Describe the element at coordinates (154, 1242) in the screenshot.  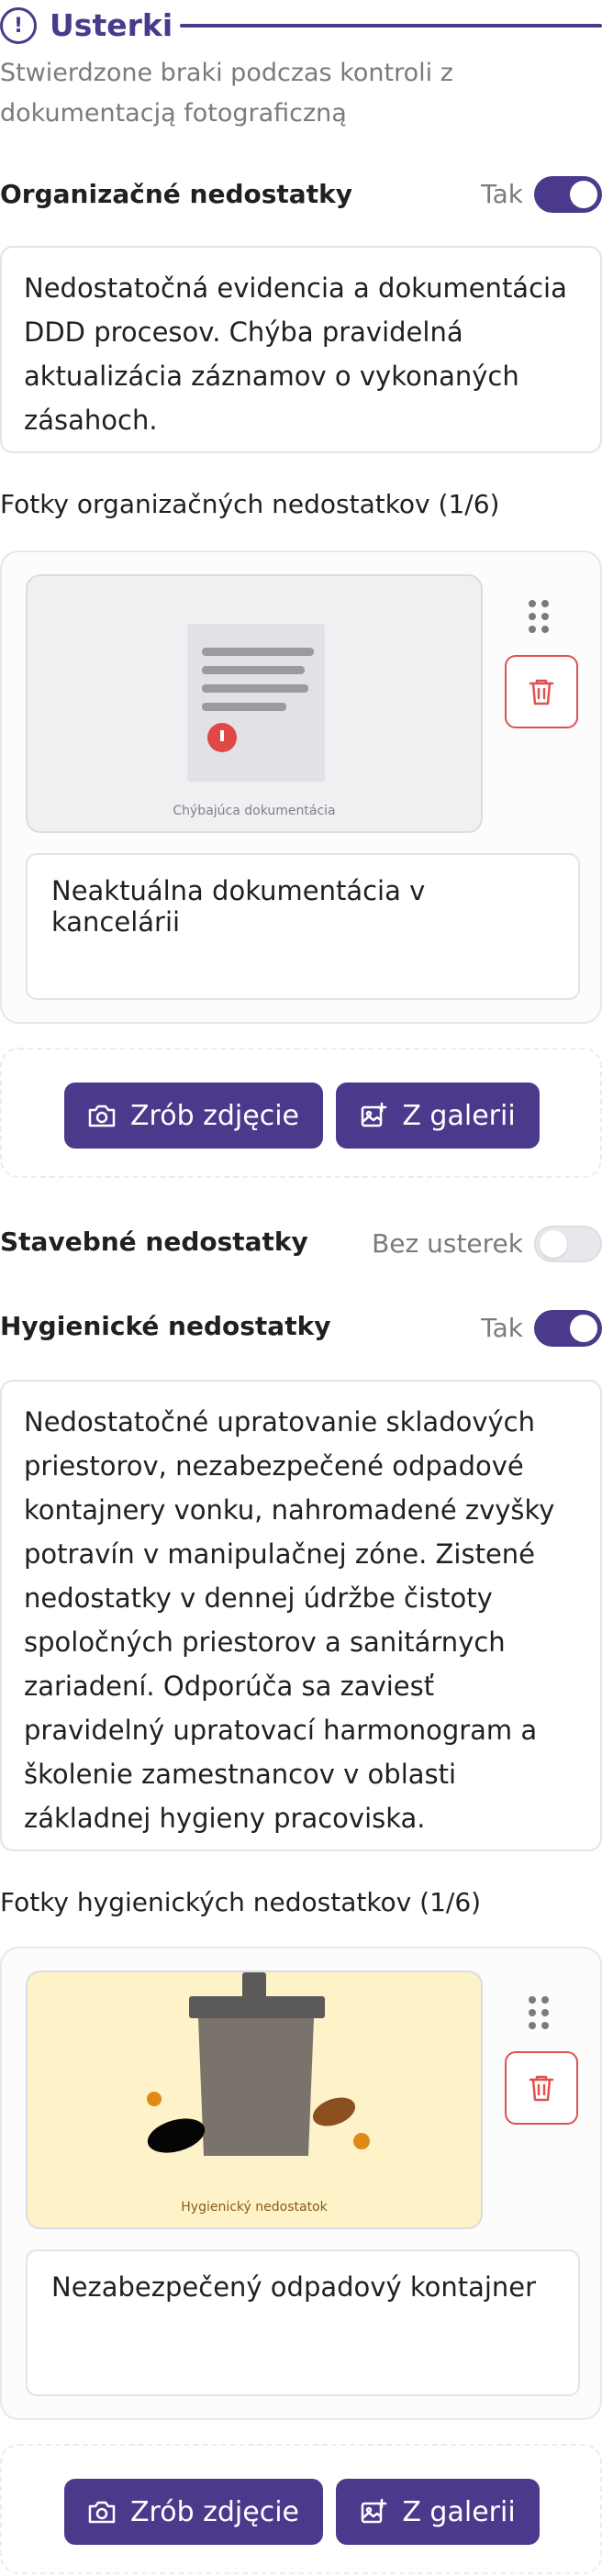
I see `section-title-structural: Stavebné nedostatky` at that location.